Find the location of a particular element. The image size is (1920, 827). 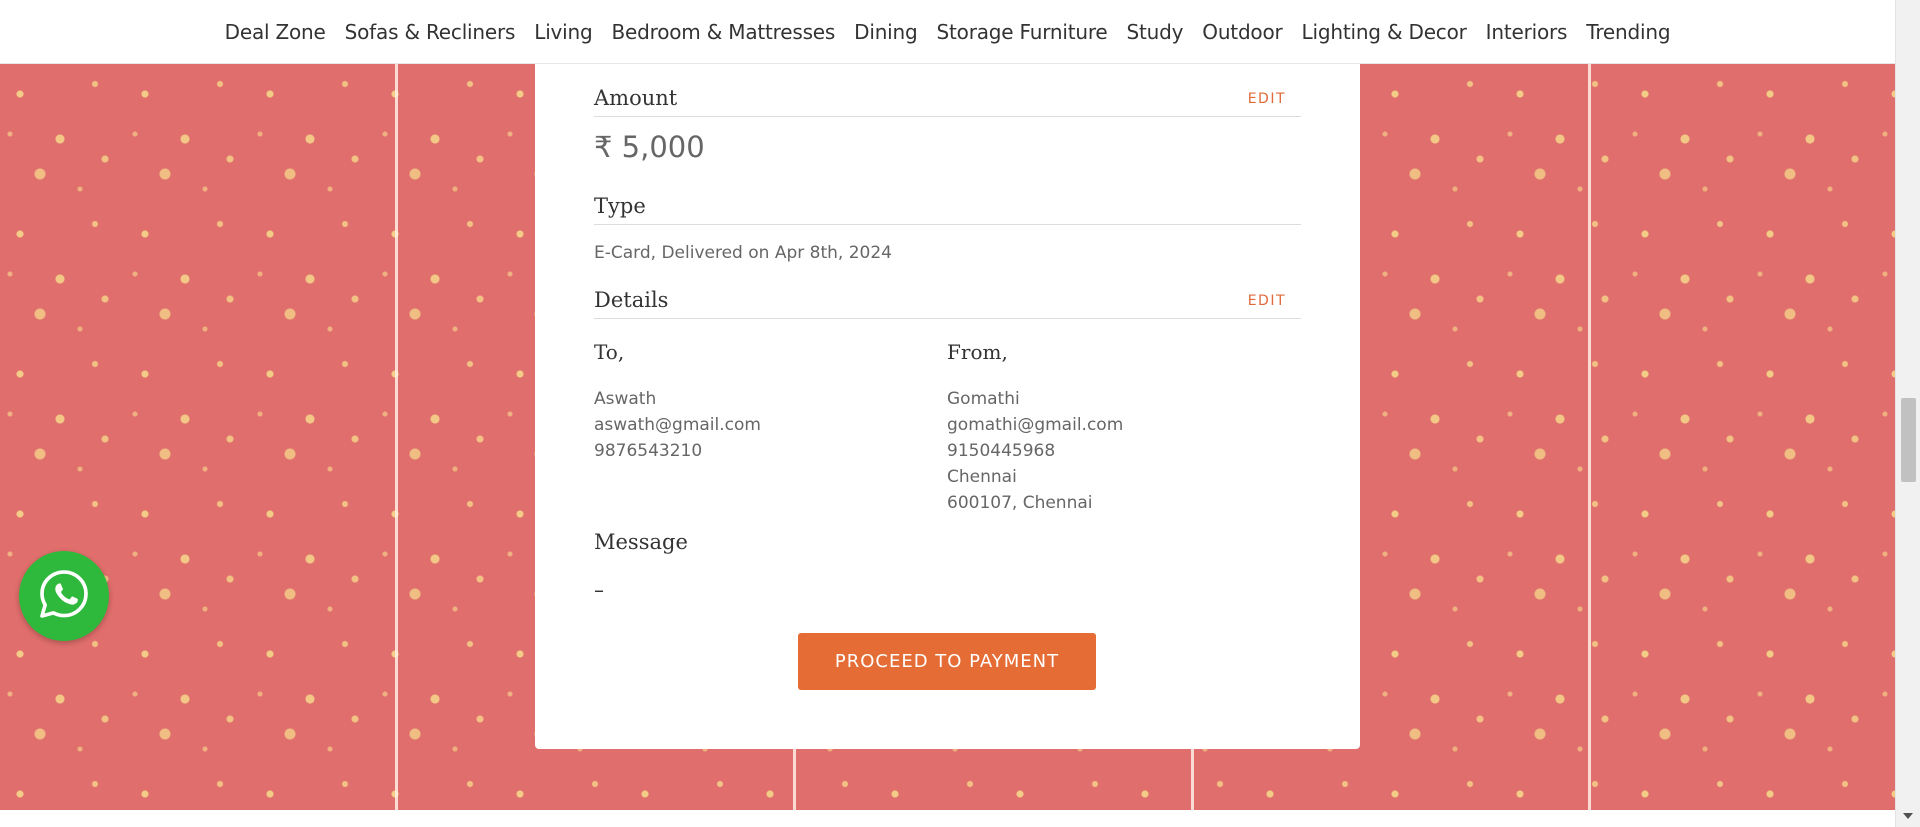

details-edit-link: EDIT is located at coordinates (1267, 301).